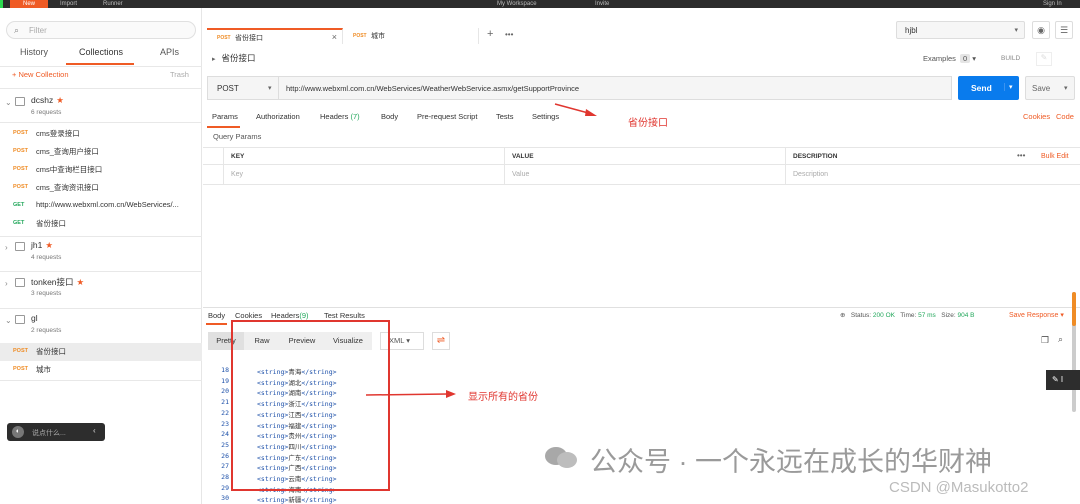 The image size is (1080, 504). I want to click on watermark-text: 公众号 · 一个永远在成长的华财神, so click(791, 462).